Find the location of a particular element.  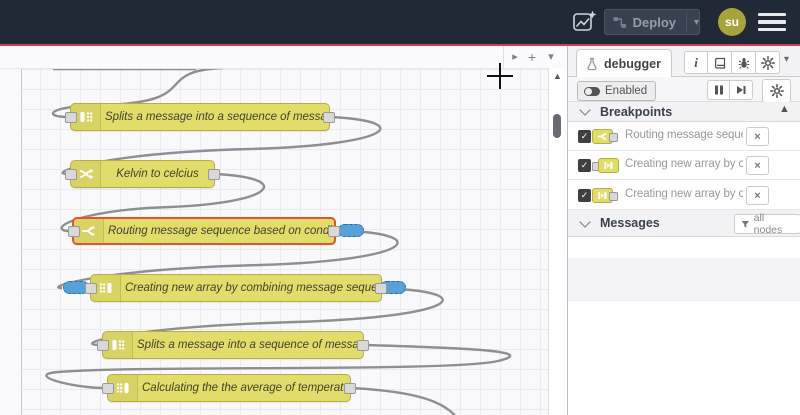

pause-icon is located at coordinates (718, 90).